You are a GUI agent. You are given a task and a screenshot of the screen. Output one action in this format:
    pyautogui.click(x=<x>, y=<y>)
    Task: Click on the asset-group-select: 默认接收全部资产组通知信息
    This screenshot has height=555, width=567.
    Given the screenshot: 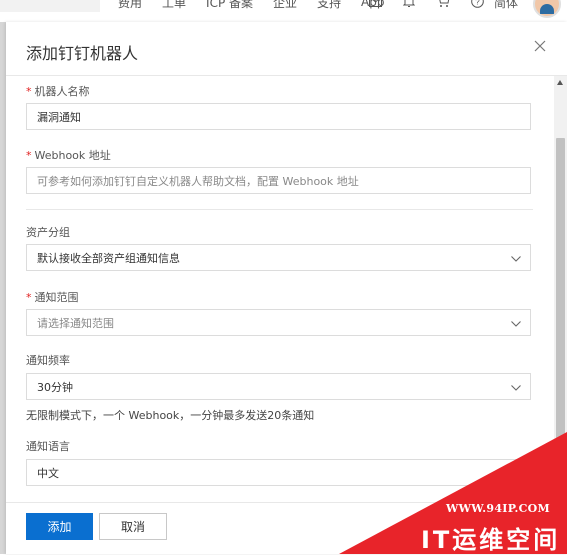 What is the action you would take?
    pyautogui.click(x=278, y=257)
    